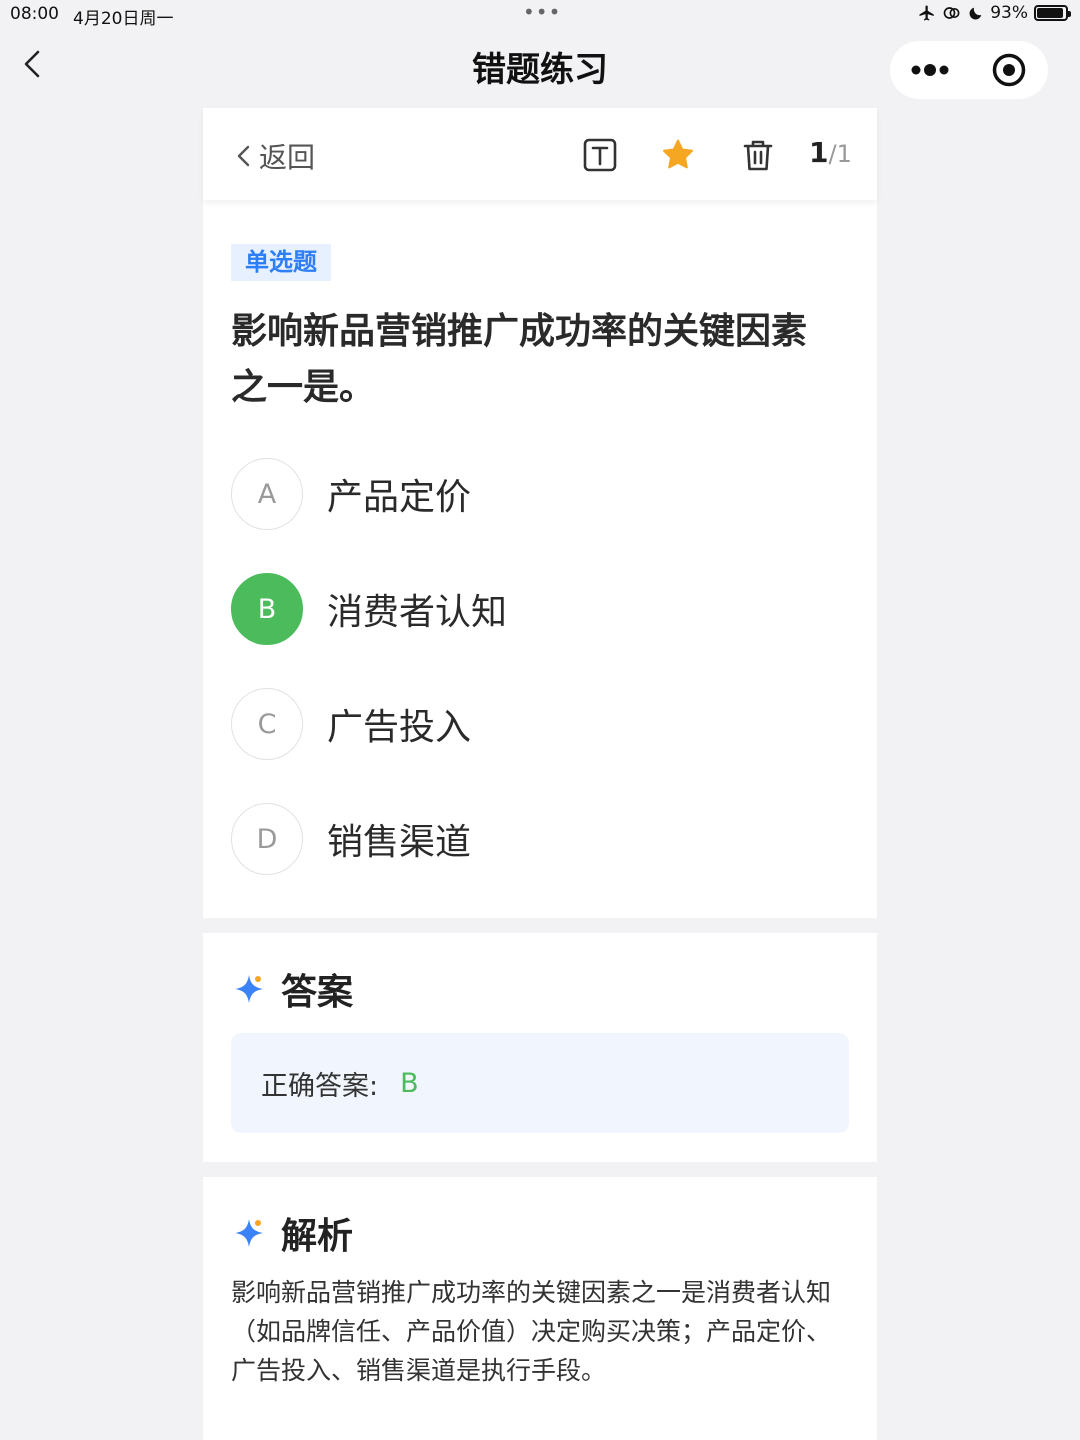 This screenshot has width=1080, height=1440. I want to click on question-type-badge: 单选题, so click(281, 262).